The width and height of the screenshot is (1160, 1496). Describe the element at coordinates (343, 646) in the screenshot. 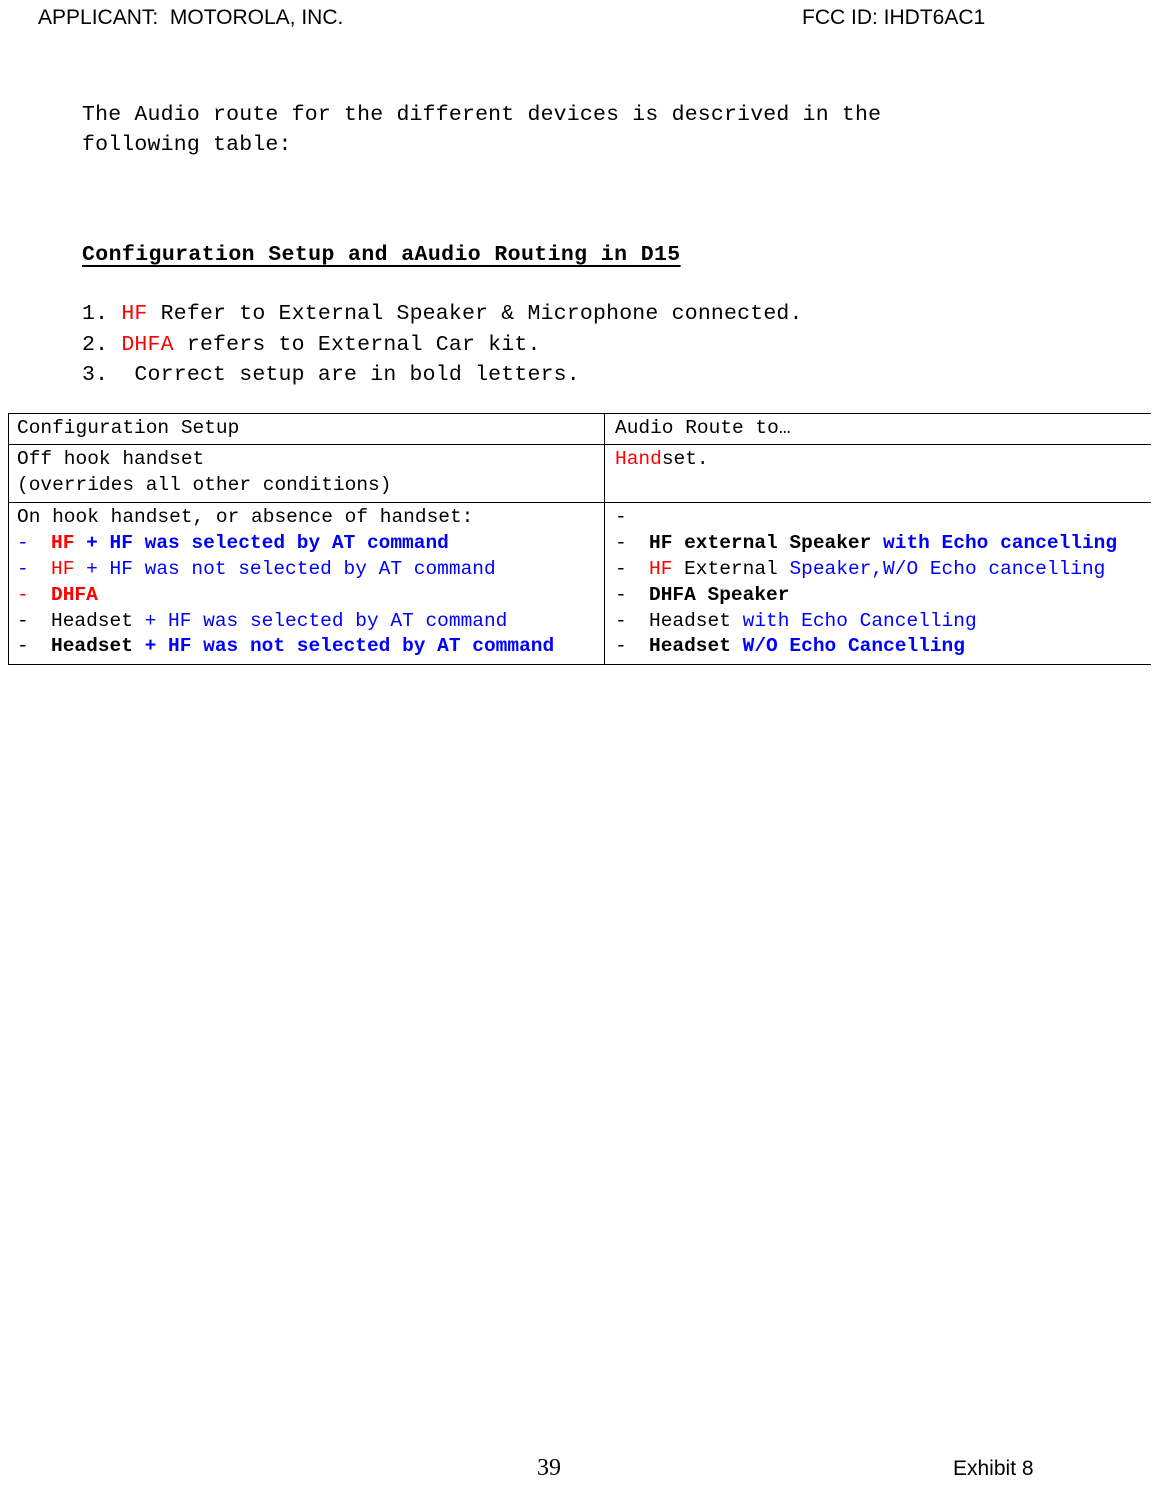

I see `row-2-config-bullet-5-text: + HF was not selected by AT command` at that location.